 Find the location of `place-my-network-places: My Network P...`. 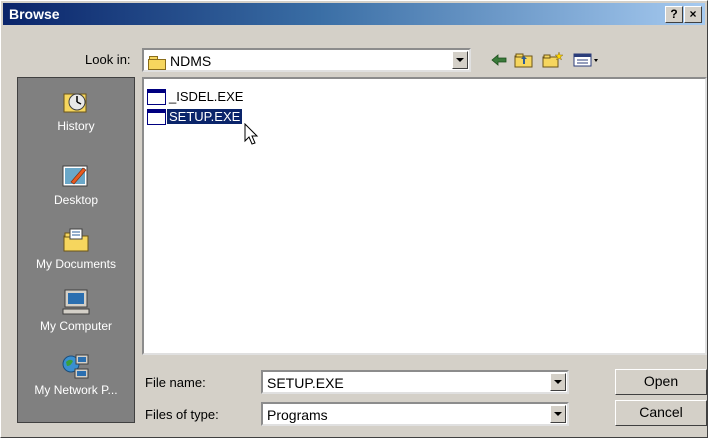

place-my-network-places: My Network P... is located at coordinates (76, 374).